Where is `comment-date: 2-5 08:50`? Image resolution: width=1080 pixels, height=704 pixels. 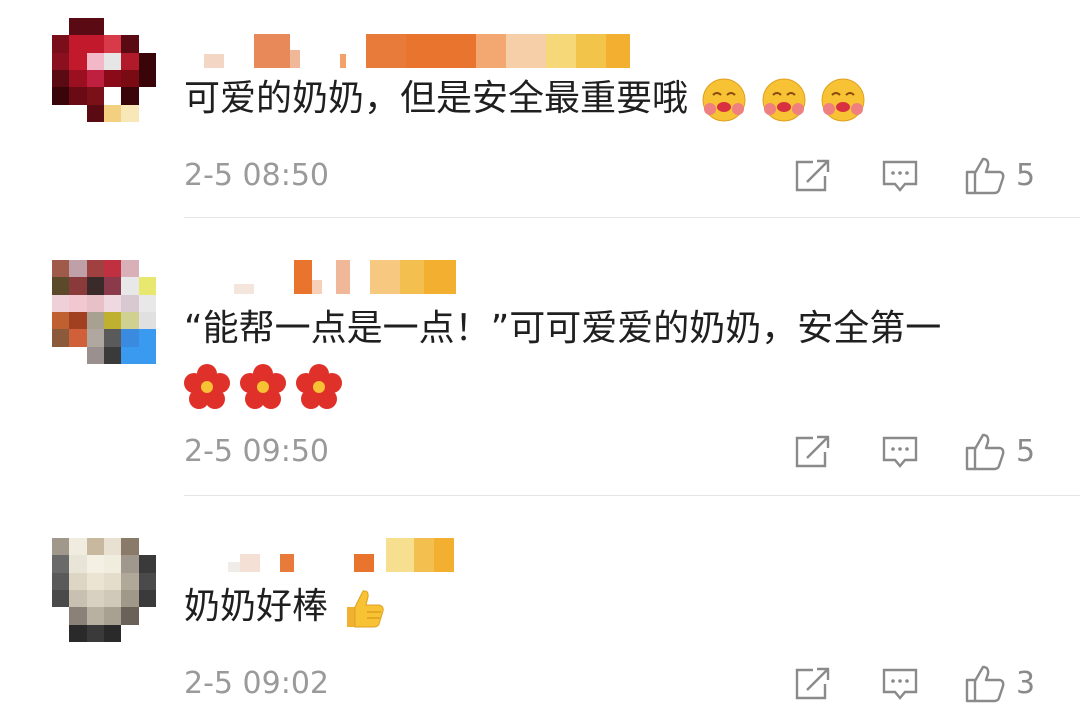 comment-date: 2-5 08:50 is located at coordinates (256, 175).